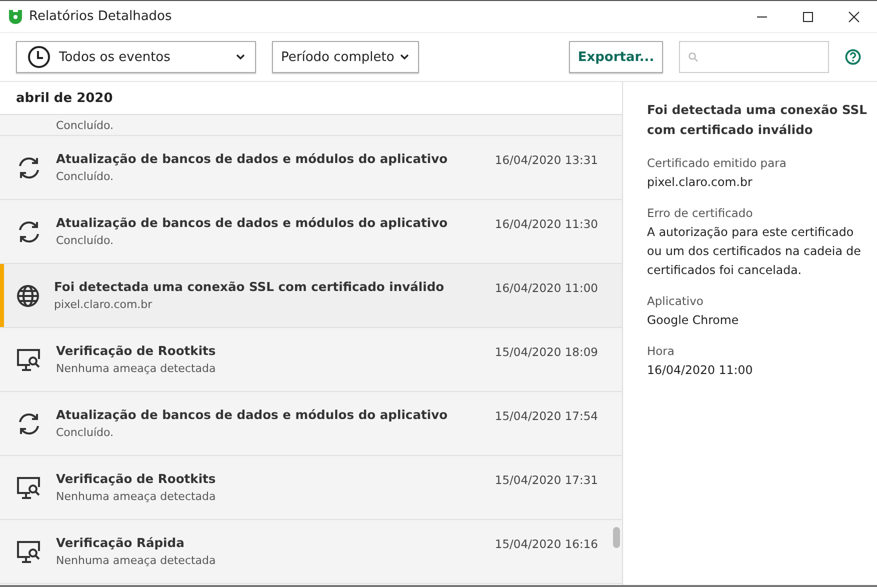  Describe the element at coordinates (754, 57) in the screenshot. I see `search-field` at that location.